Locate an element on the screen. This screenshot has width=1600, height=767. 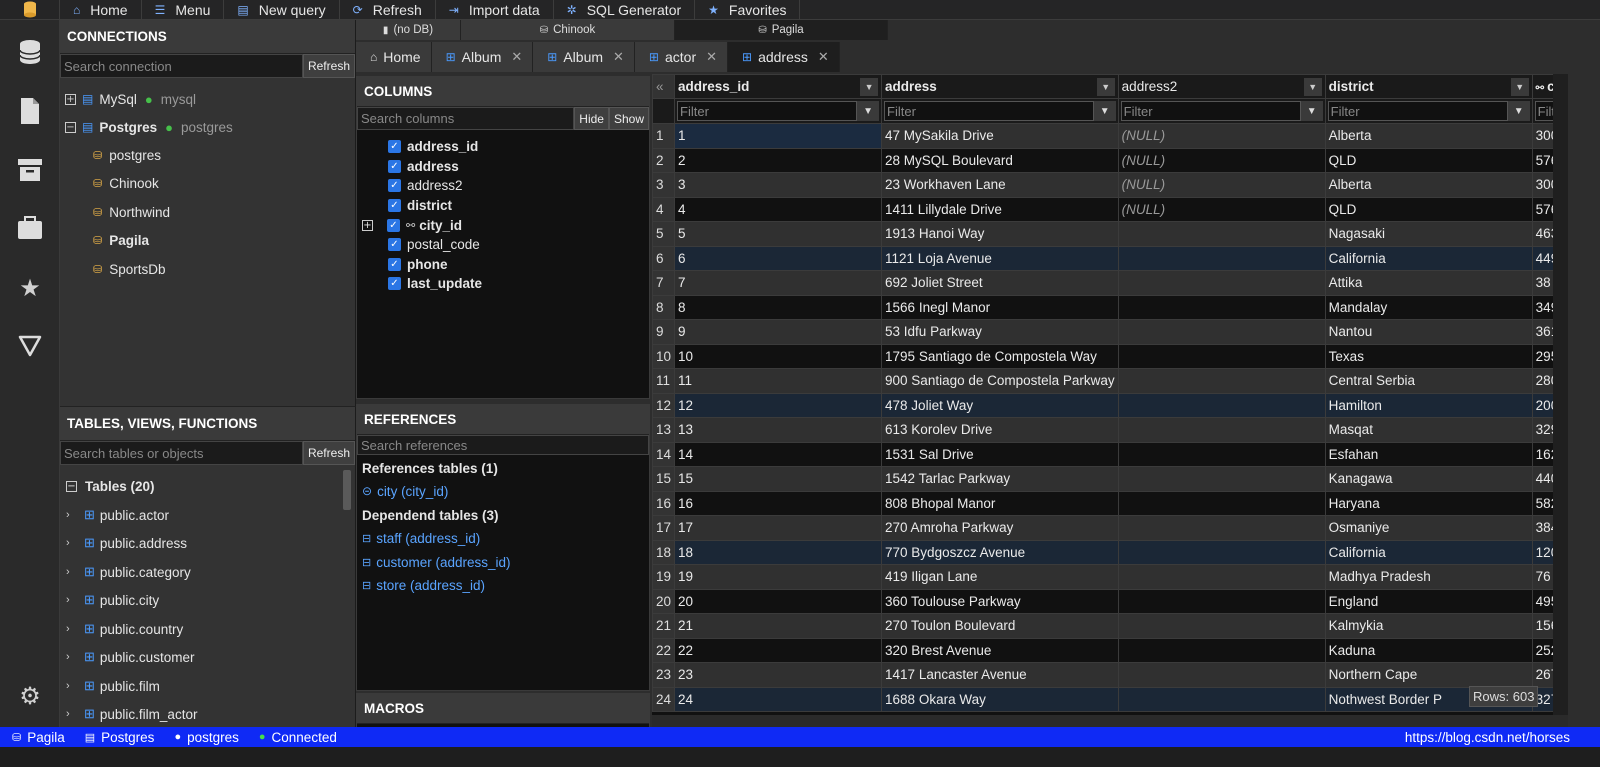
hide-columns-button: Hide is located at coordinates (591, 118).